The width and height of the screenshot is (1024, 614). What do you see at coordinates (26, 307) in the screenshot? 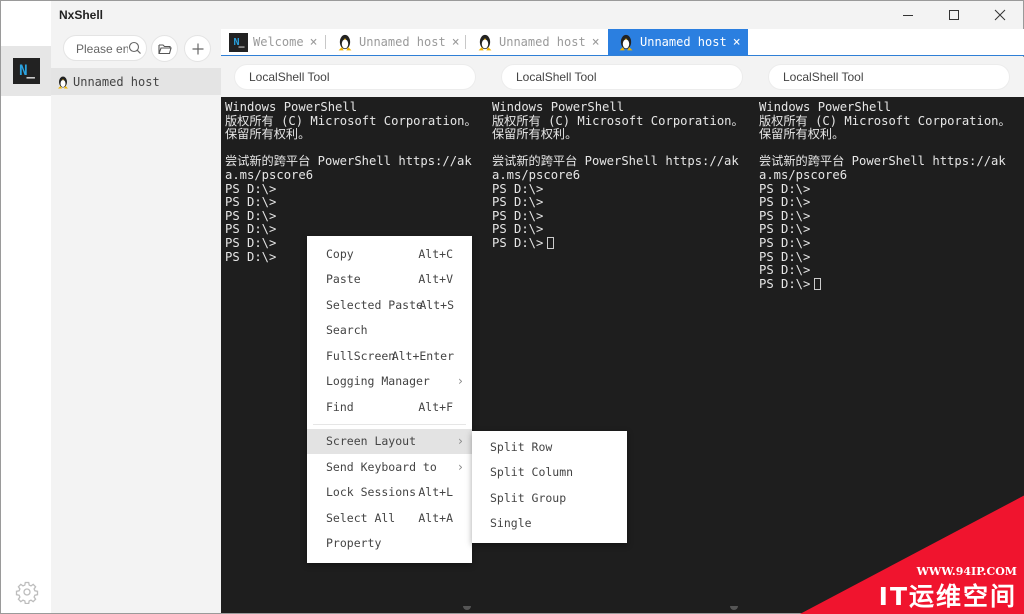
I see `activity-bar: N_` at bounding box center [26, 307].